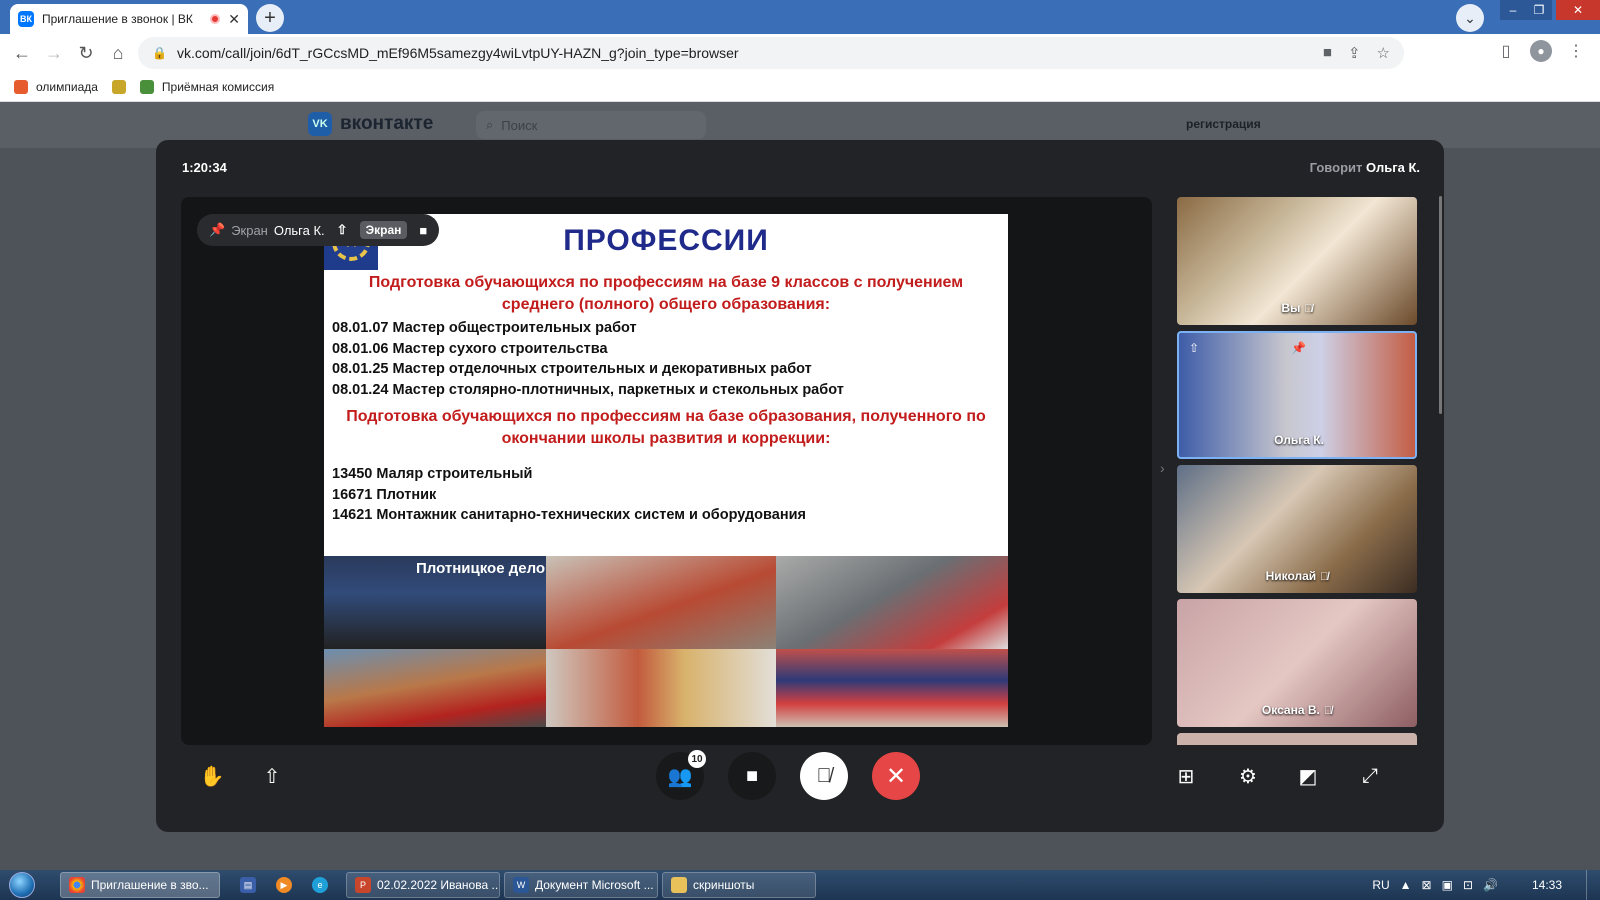 The image size is (1600, 900). What do you see at coordinates (432, 474) in the screenshot?
I see `list-item: 13450 Маляр строительный` at bounding box center [432, 474].